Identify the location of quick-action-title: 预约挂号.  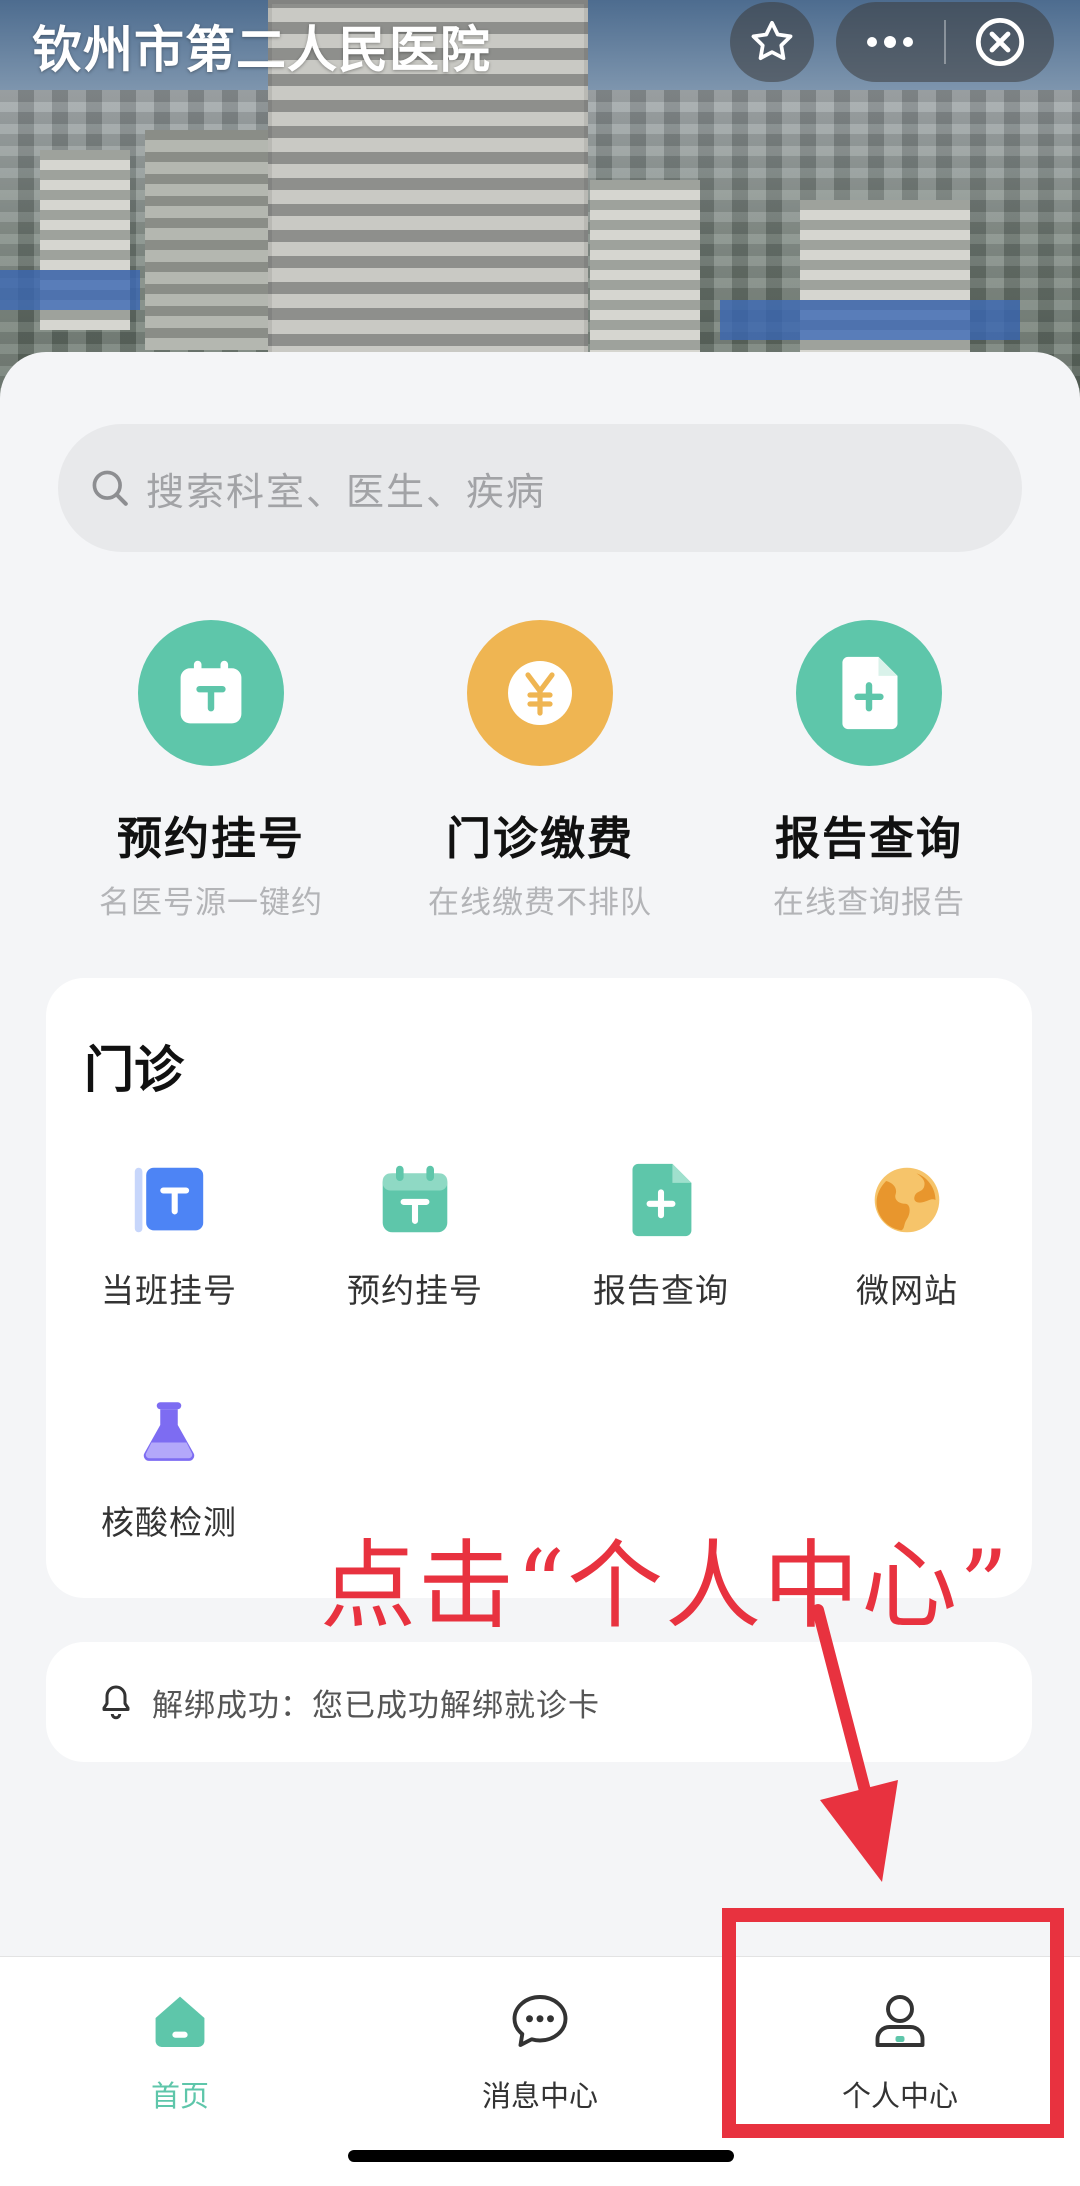
(210, 838).